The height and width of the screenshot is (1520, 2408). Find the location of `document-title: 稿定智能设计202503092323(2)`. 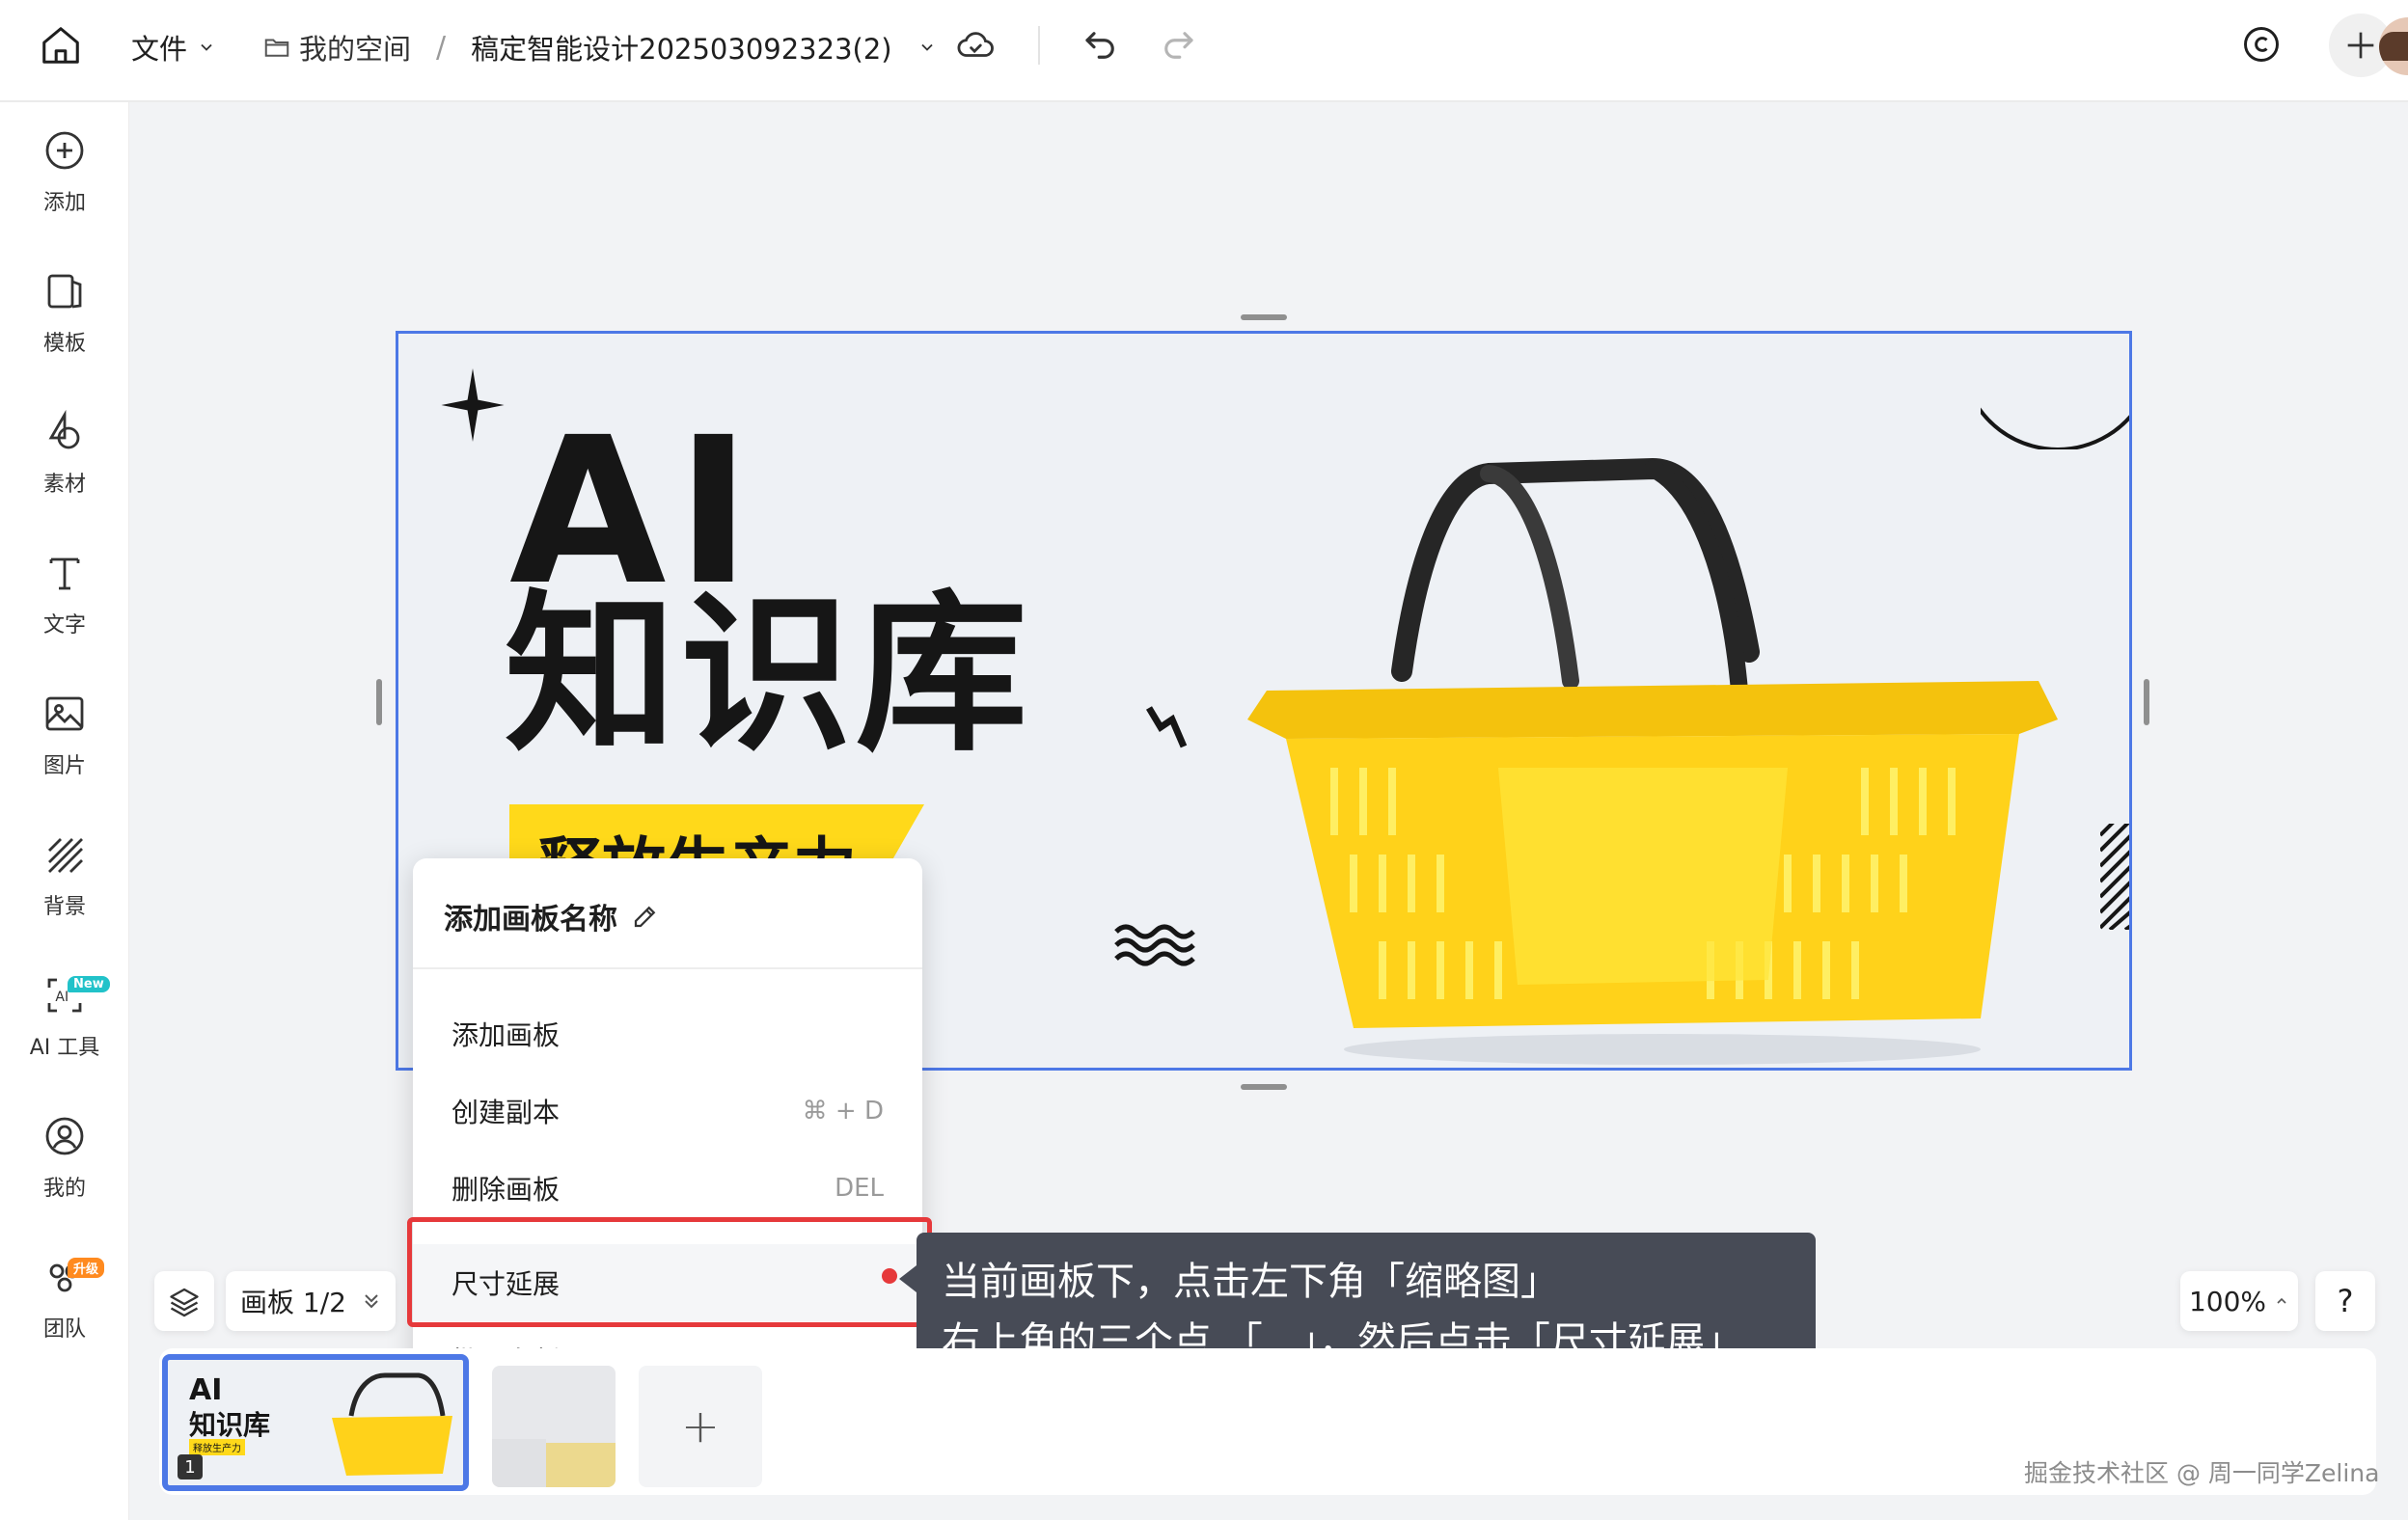

document-title: 稿定智能设计202503092323(2) is located at coordinates (681, 47).